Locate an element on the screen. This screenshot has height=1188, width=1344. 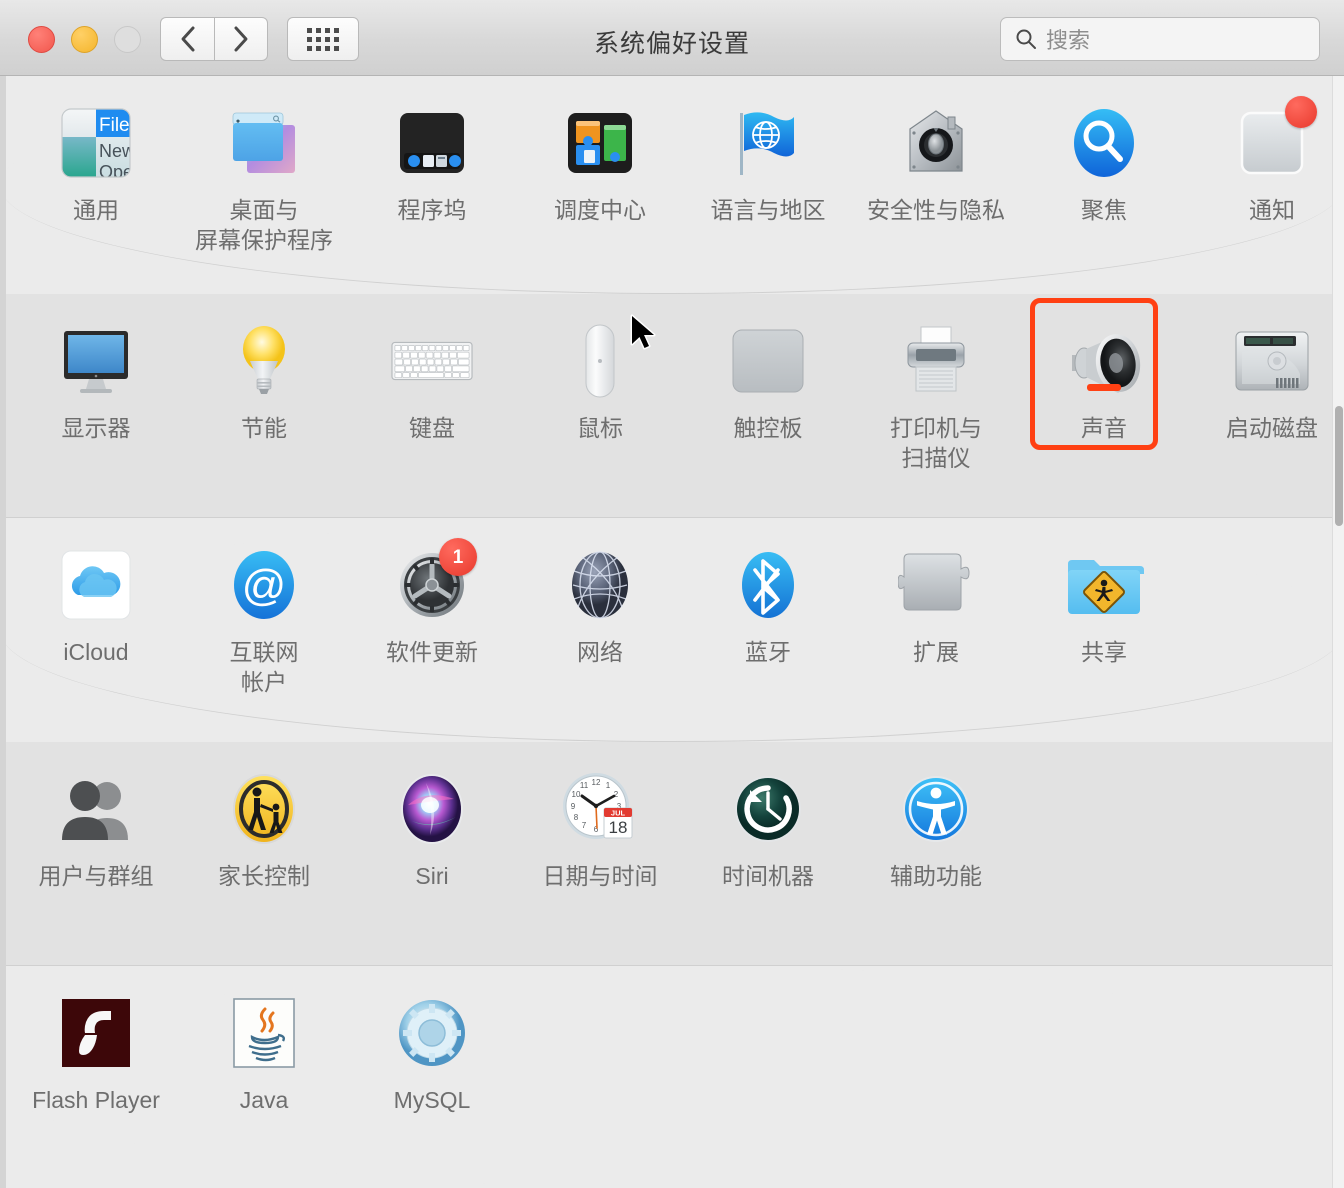
pref-pane-parental-controls: 家长控制 is located at coordinates (264, 816).